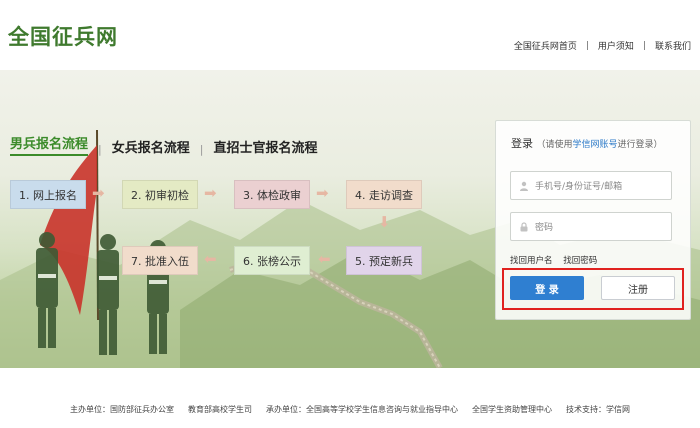  What do you see at coordinates (618, 409) in the screenshot?
I see `footer-support: 学信网` at bounding box center [618, 409].